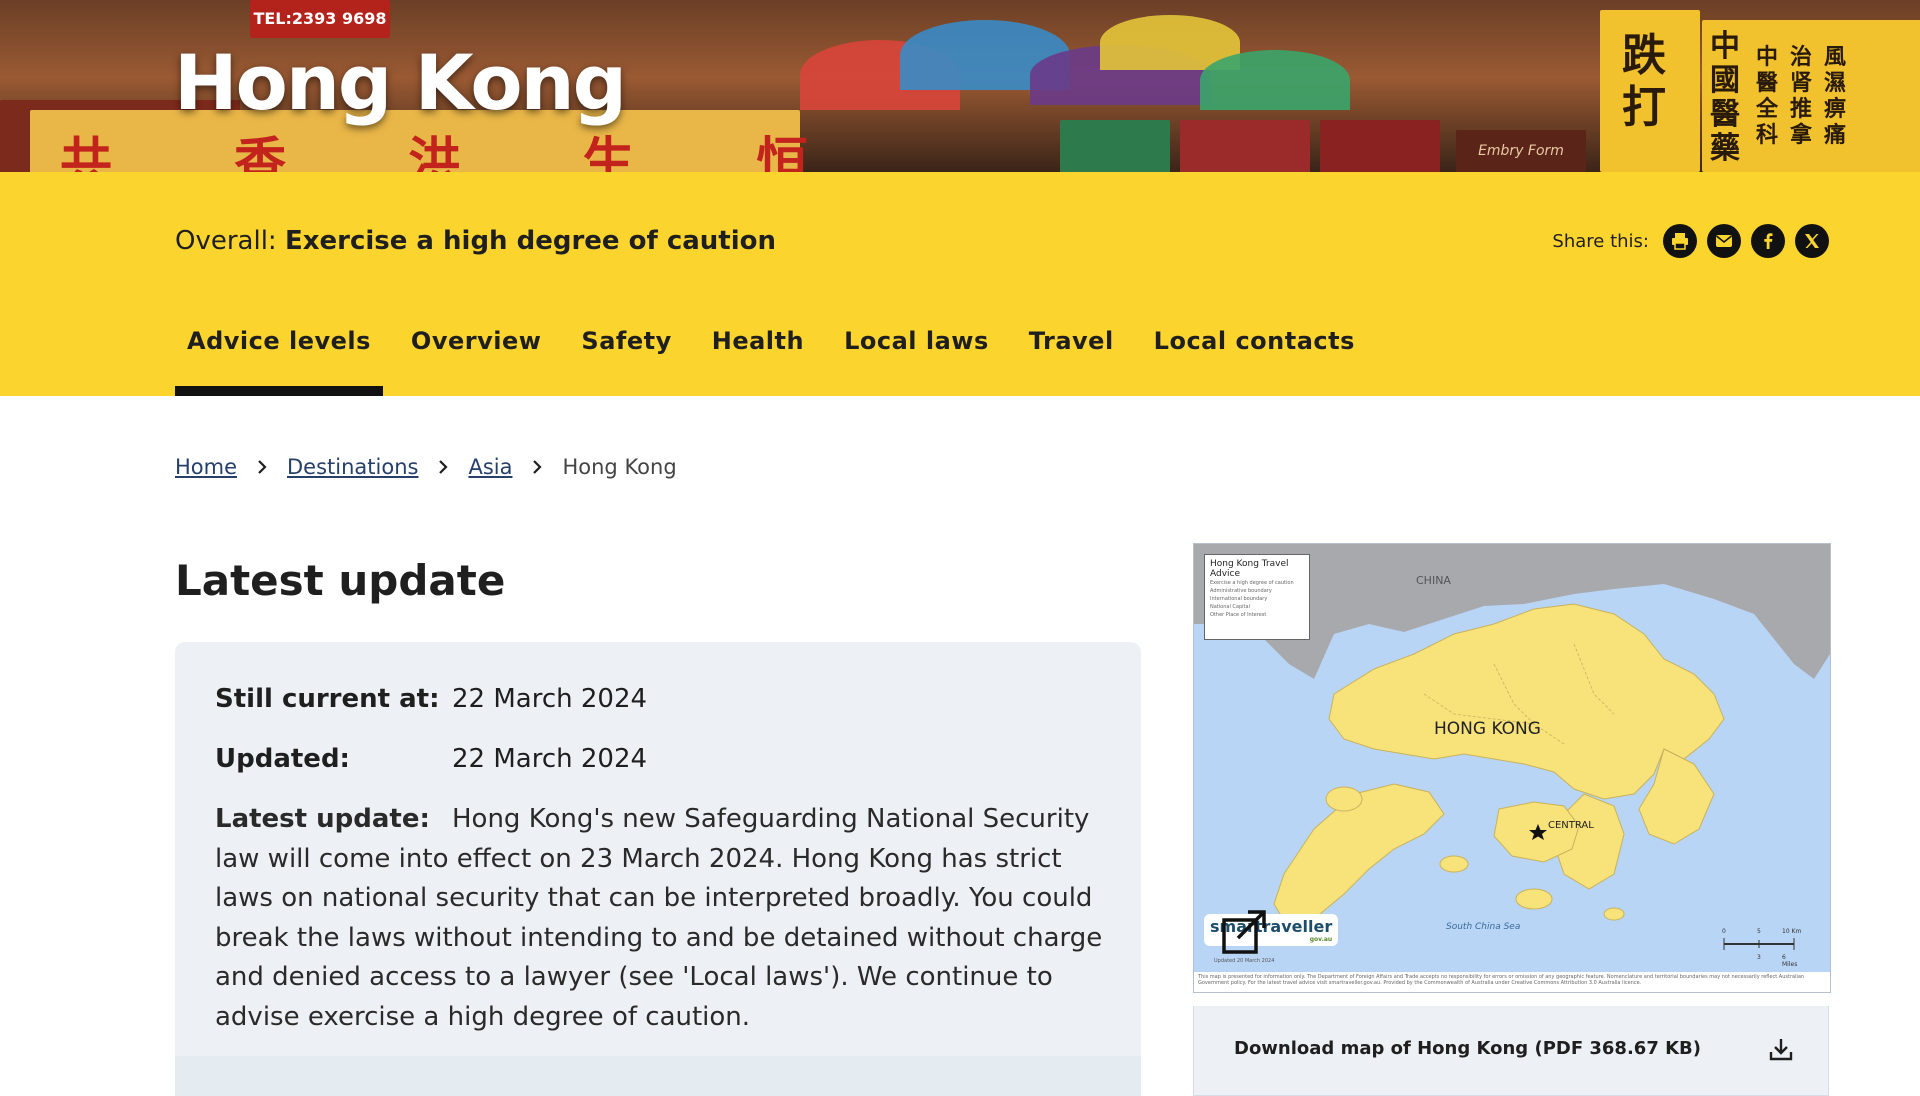  I want to click on external-link-icon, so click(1244, 932).